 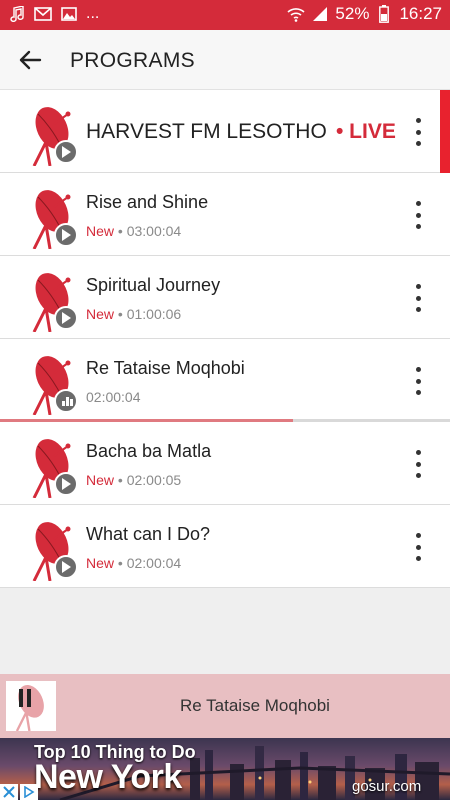 What do you see at coordinates (25, 698) in the screenshot?
I see `pause-icon` at bounding box center [25, 698].